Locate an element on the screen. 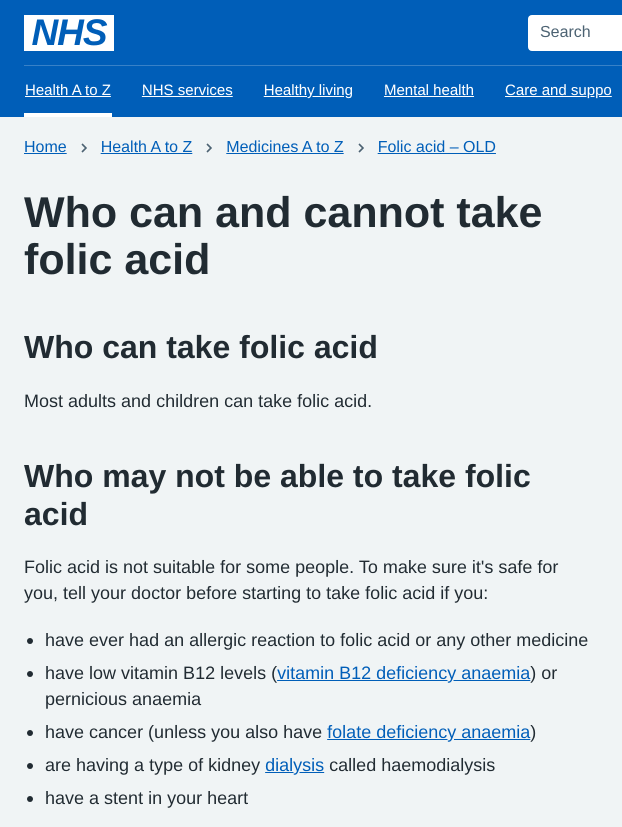 This screenshot has width=622, height=827. text-link: folate deficiency anaemia is located at coordinates (428, 732).